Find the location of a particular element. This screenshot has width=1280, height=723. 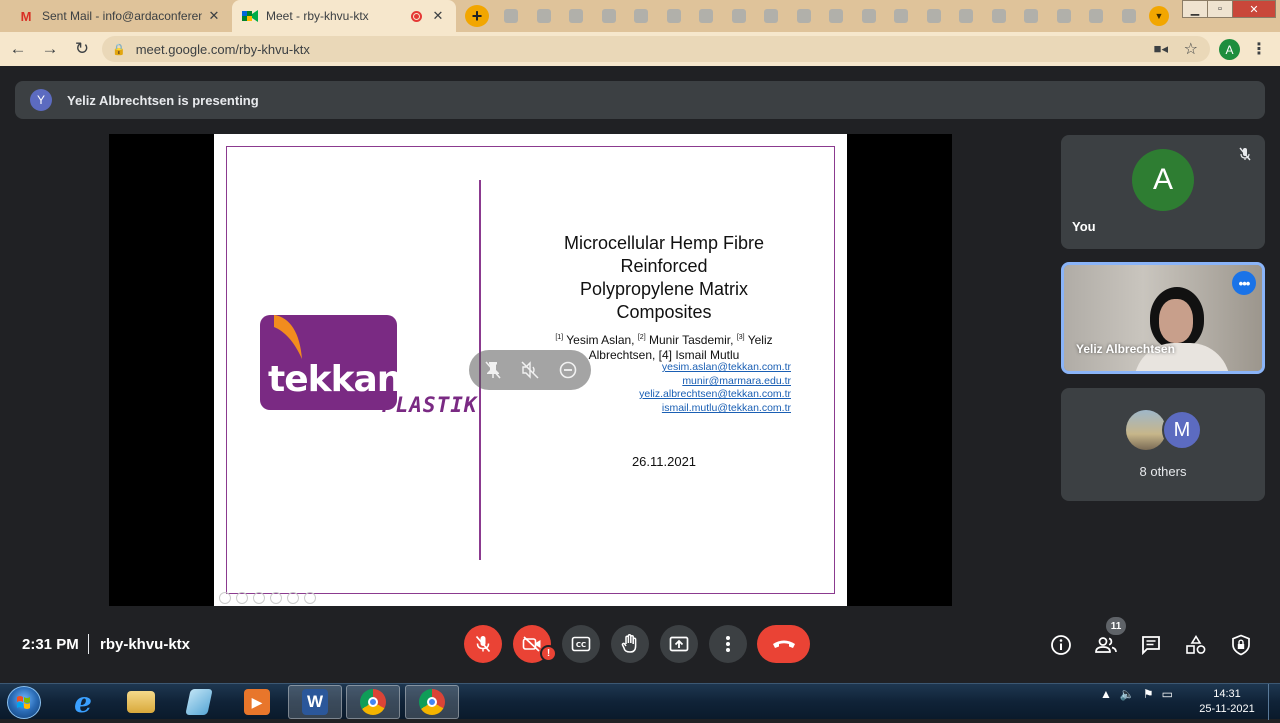

url-text: meet.google.com/rby-khvu-ktx is located at coordinates (223, 49).